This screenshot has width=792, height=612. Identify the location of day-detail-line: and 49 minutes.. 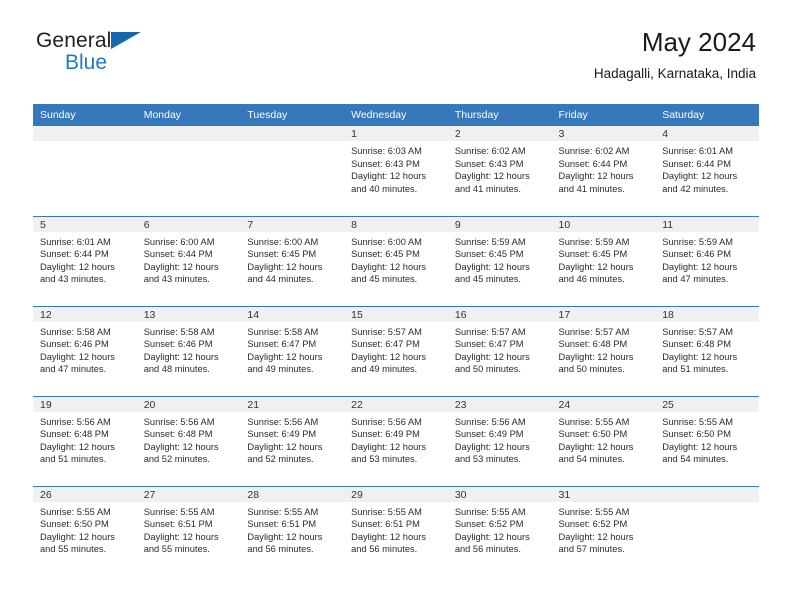
(280, 369).